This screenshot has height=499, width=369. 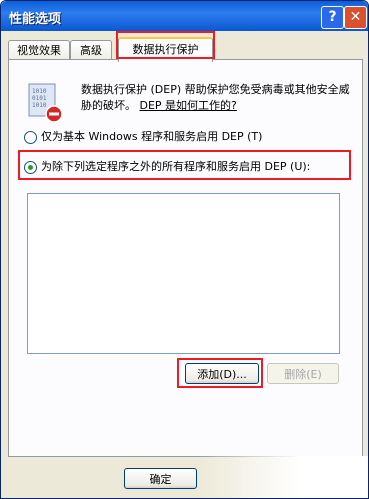 What do you see at coordinates (160, 478) in the screenshot?
I see `ok-button: 确定` at bounding box center [160, 478].